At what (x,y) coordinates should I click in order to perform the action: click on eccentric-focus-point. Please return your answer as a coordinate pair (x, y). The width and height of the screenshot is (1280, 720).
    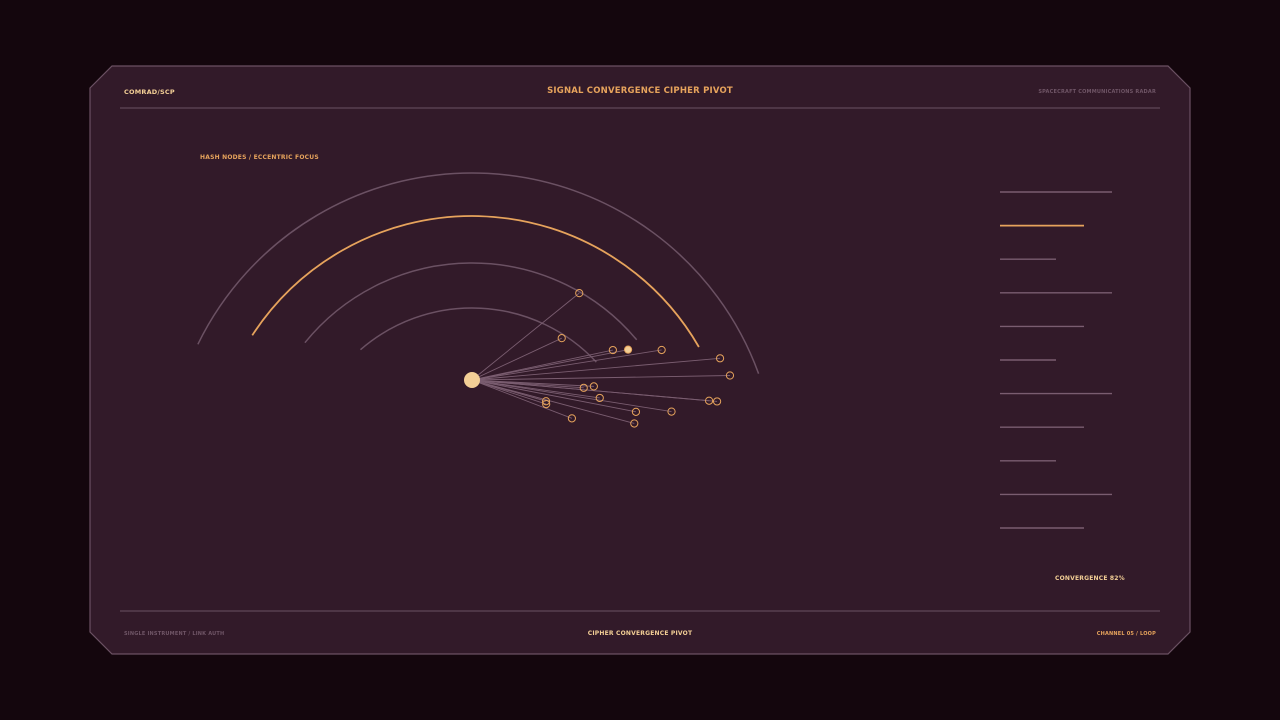
    Looking at the image, I should click on (472, 380).